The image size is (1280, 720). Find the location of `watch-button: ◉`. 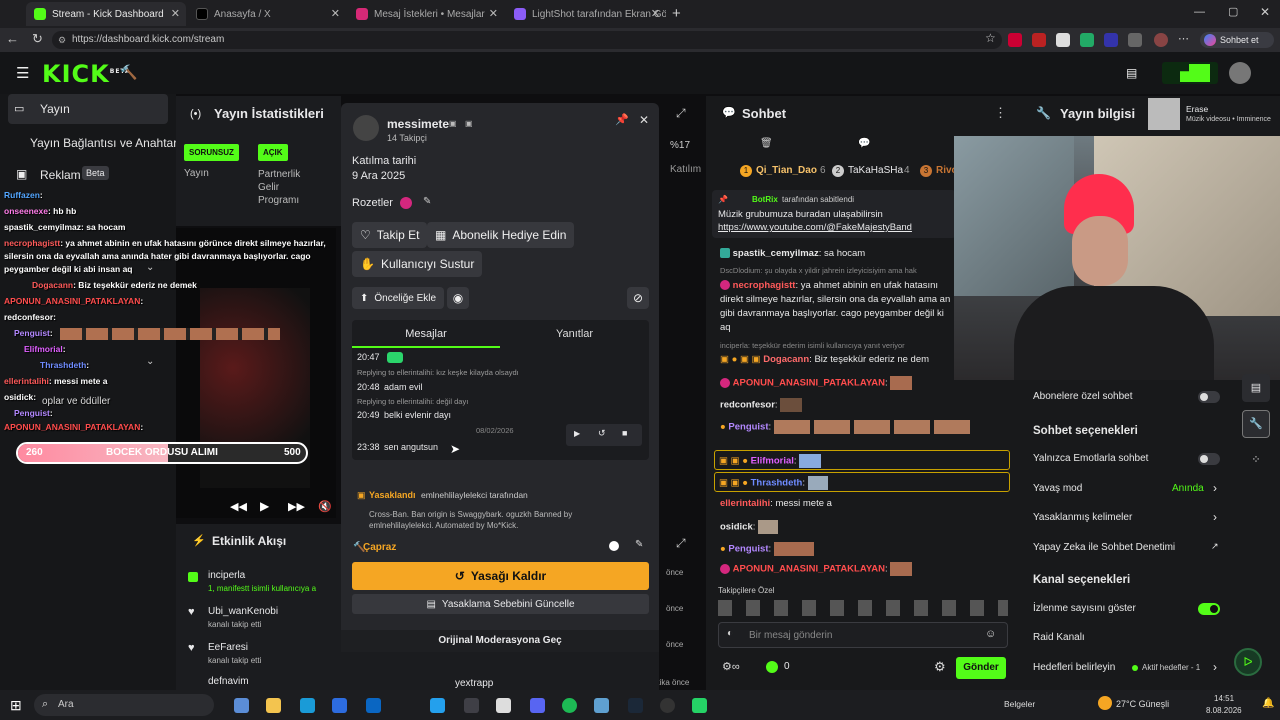

watch-button: ◉ is located at coordinates (458, 298).